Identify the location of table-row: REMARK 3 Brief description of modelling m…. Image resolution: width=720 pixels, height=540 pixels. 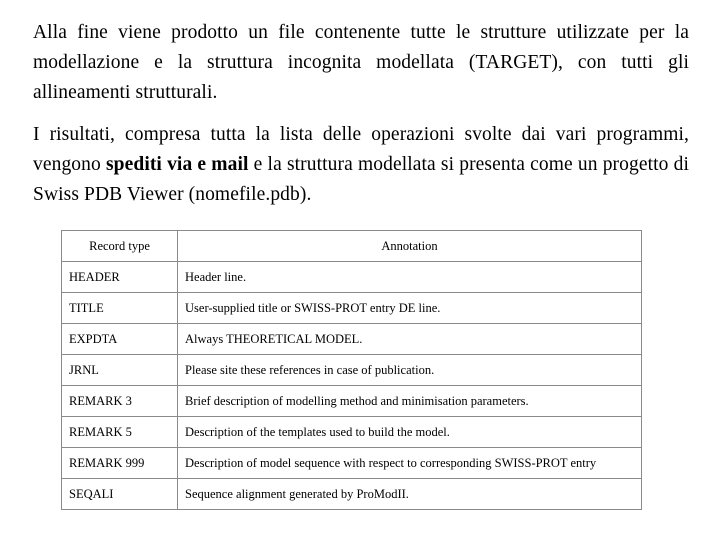
(351, 401).